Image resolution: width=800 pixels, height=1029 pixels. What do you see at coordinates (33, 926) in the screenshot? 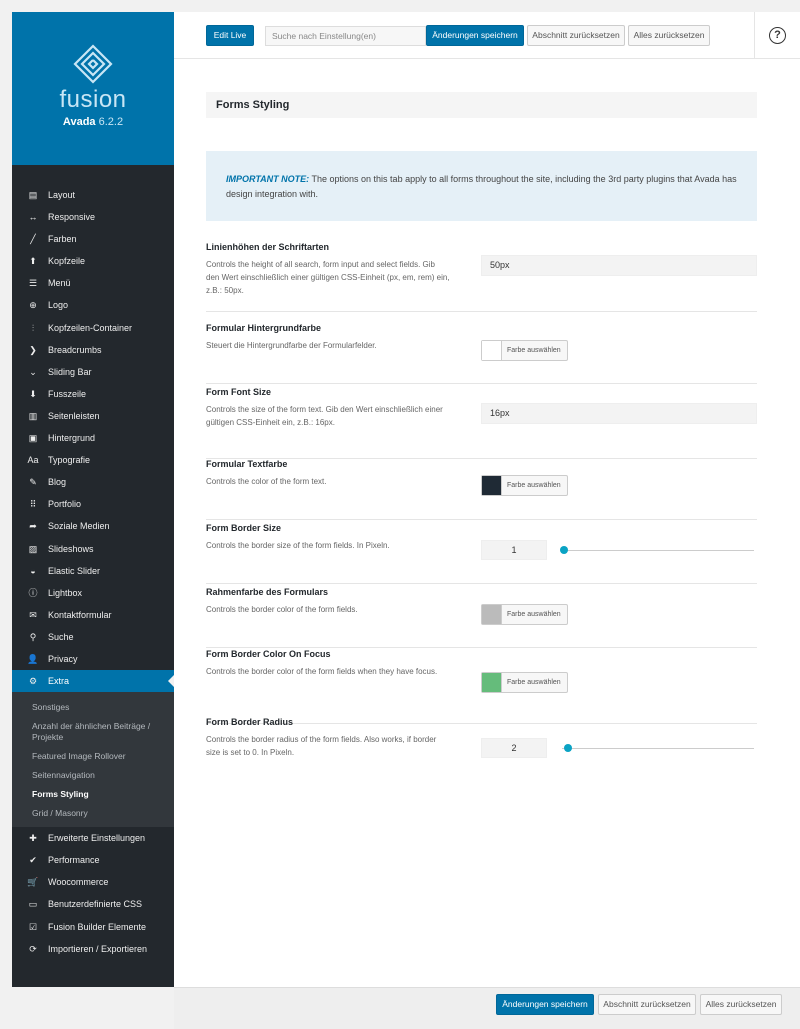
I see `checkbox-icon: ☑` at bounding box center [33, 926].